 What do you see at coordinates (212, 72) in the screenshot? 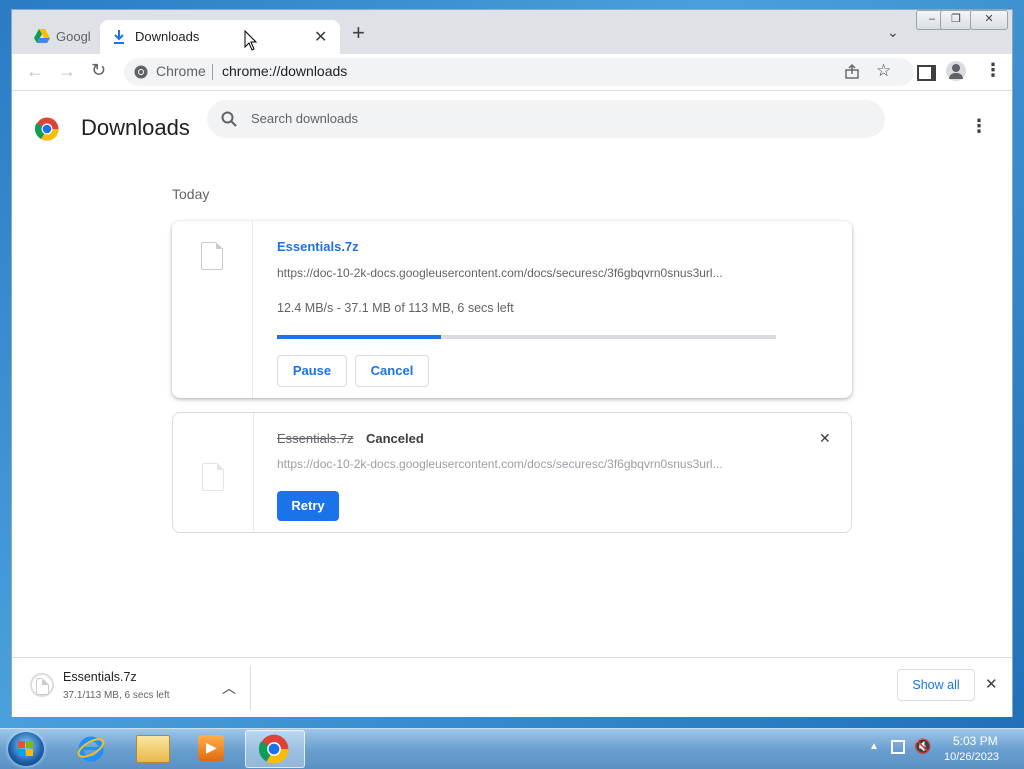
I see `omnibox-separator` at bounding box center [212, 72].